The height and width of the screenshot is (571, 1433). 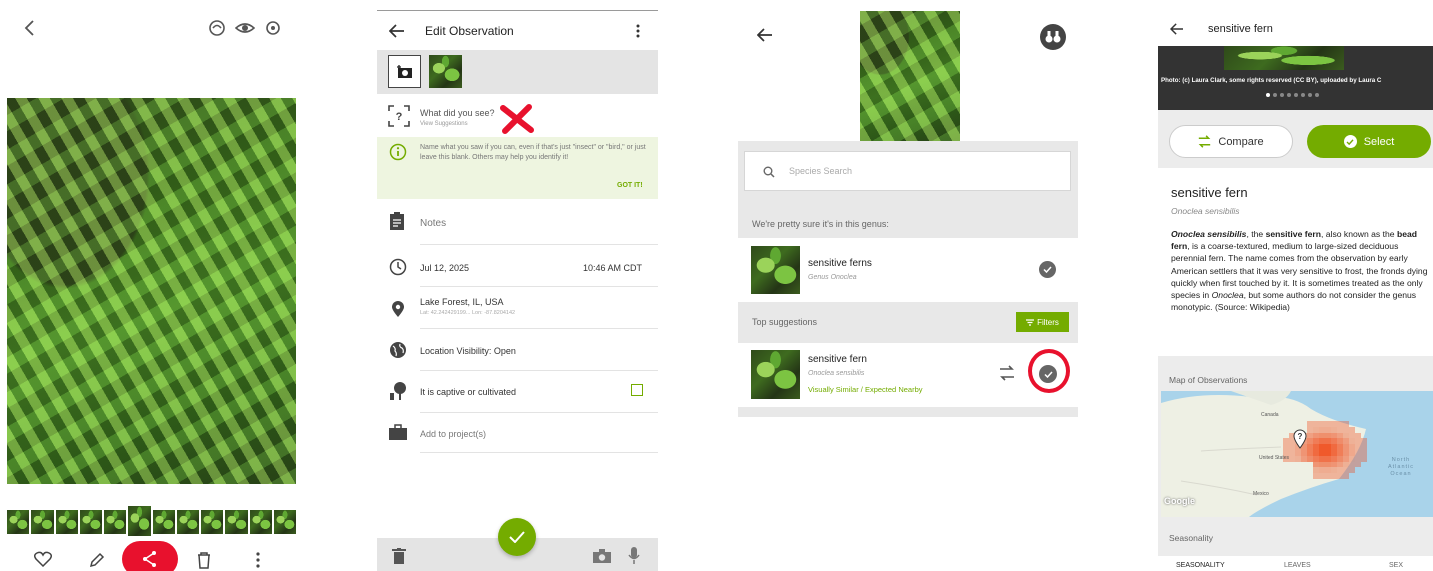 What do you see at coordinates (1270, 415) in the screenshot?
I see `map-label-canada: Canada` at bounding box center [1270, 415].